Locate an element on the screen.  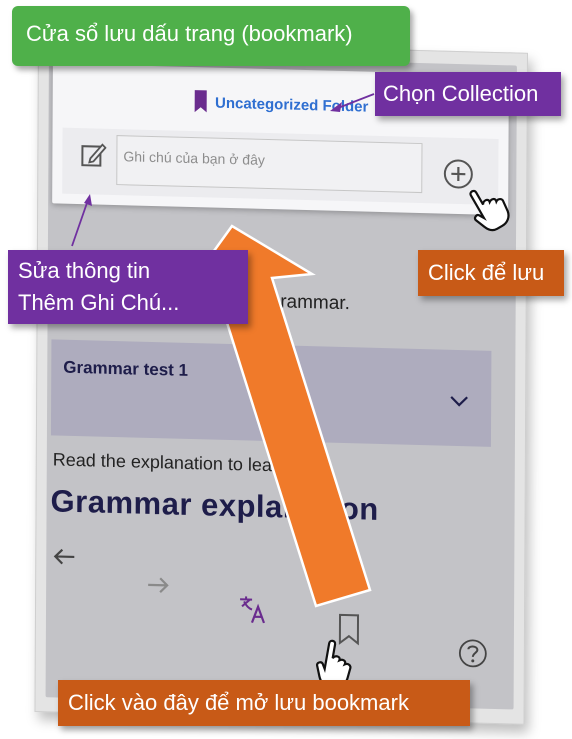
translate-button is located at coordinates (253, 609).